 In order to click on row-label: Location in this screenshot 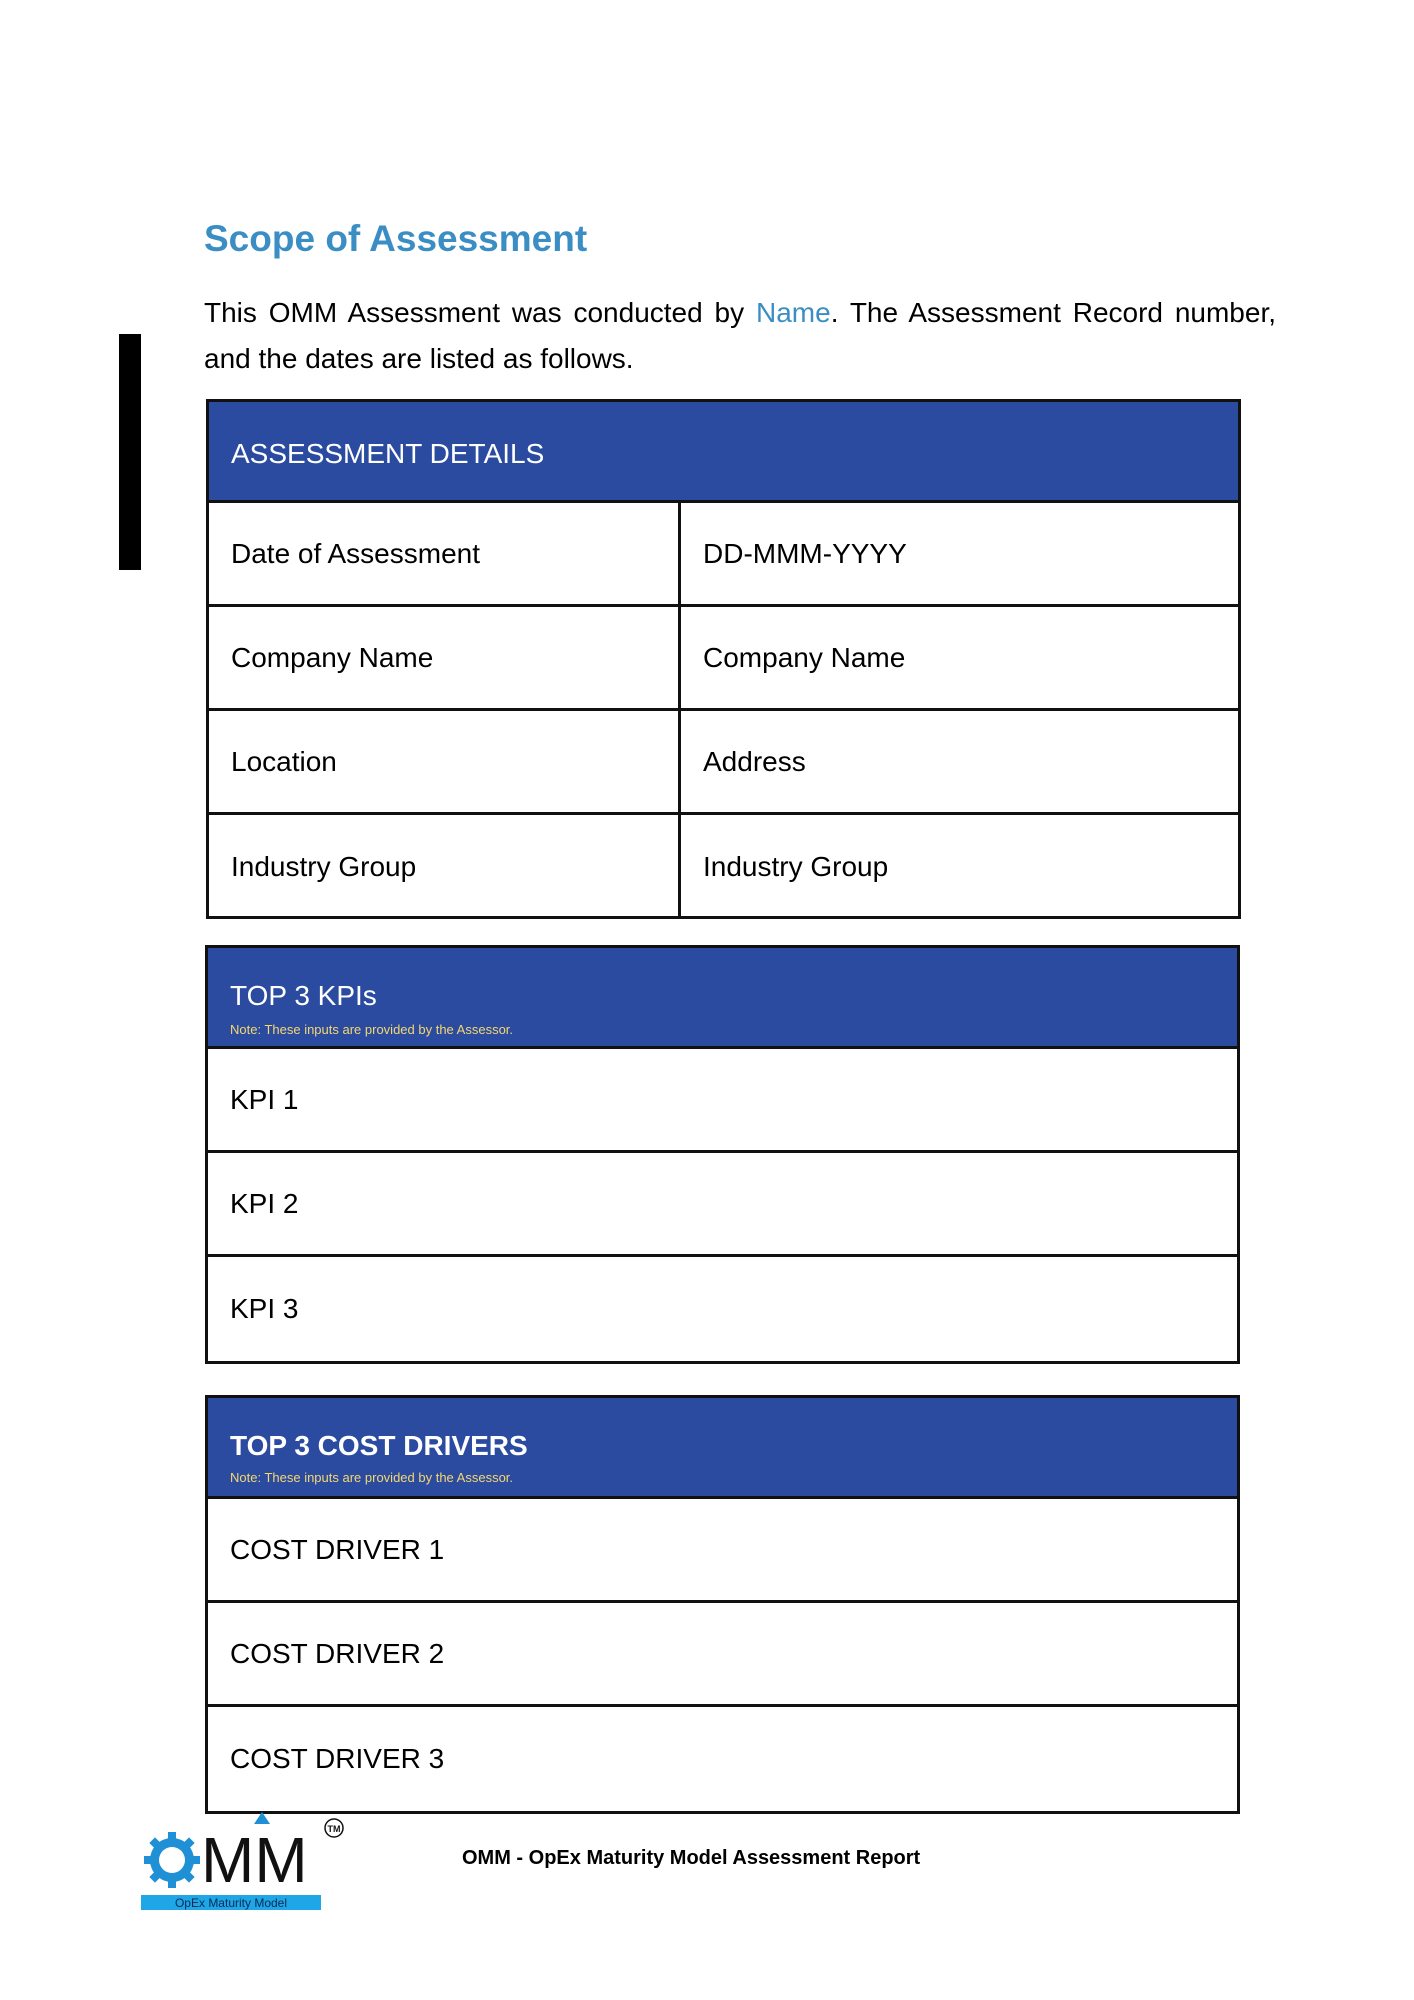, I will do `click(445, 761)`.